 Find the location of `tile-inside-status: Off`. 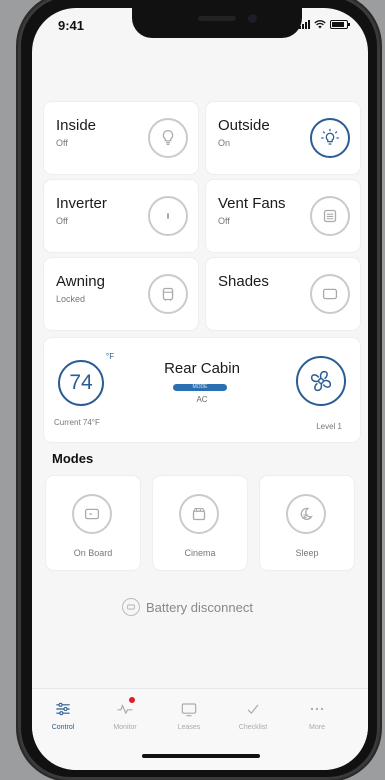

tile-inside-status: Off is located at coordinates (62, 143).